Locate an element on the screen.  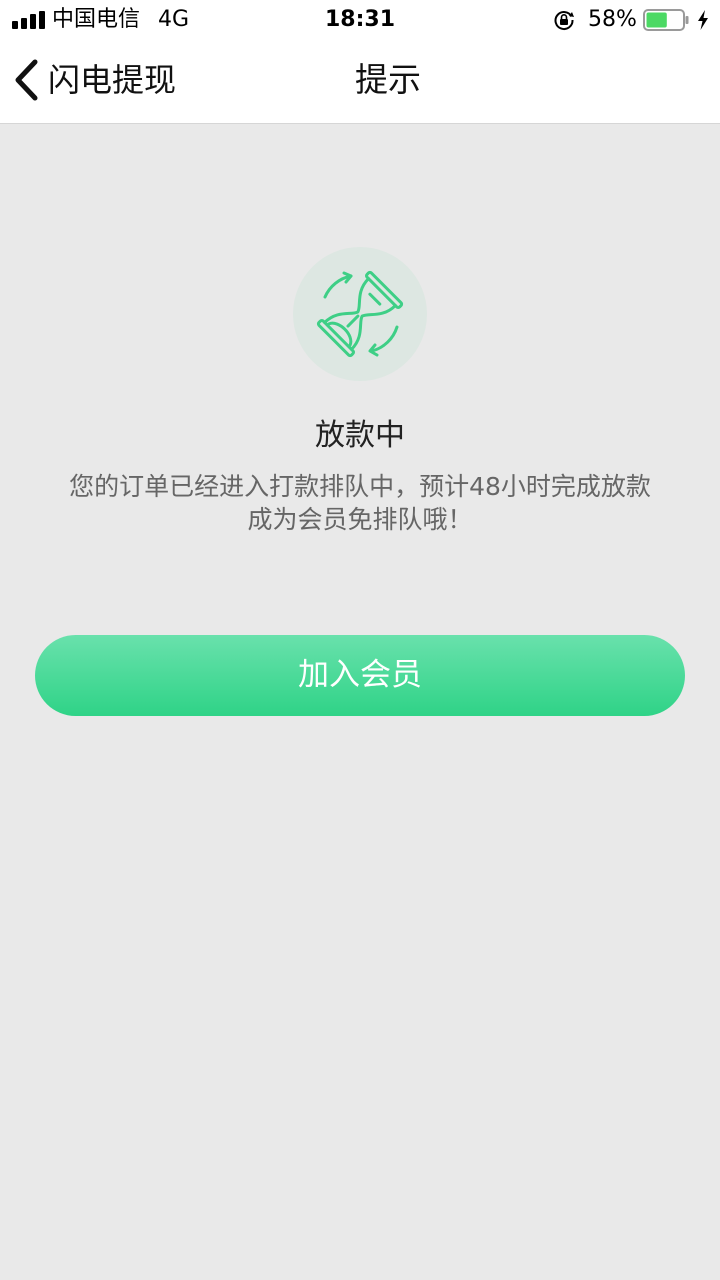
status-icon-circle is located at coordinates (360, 314).